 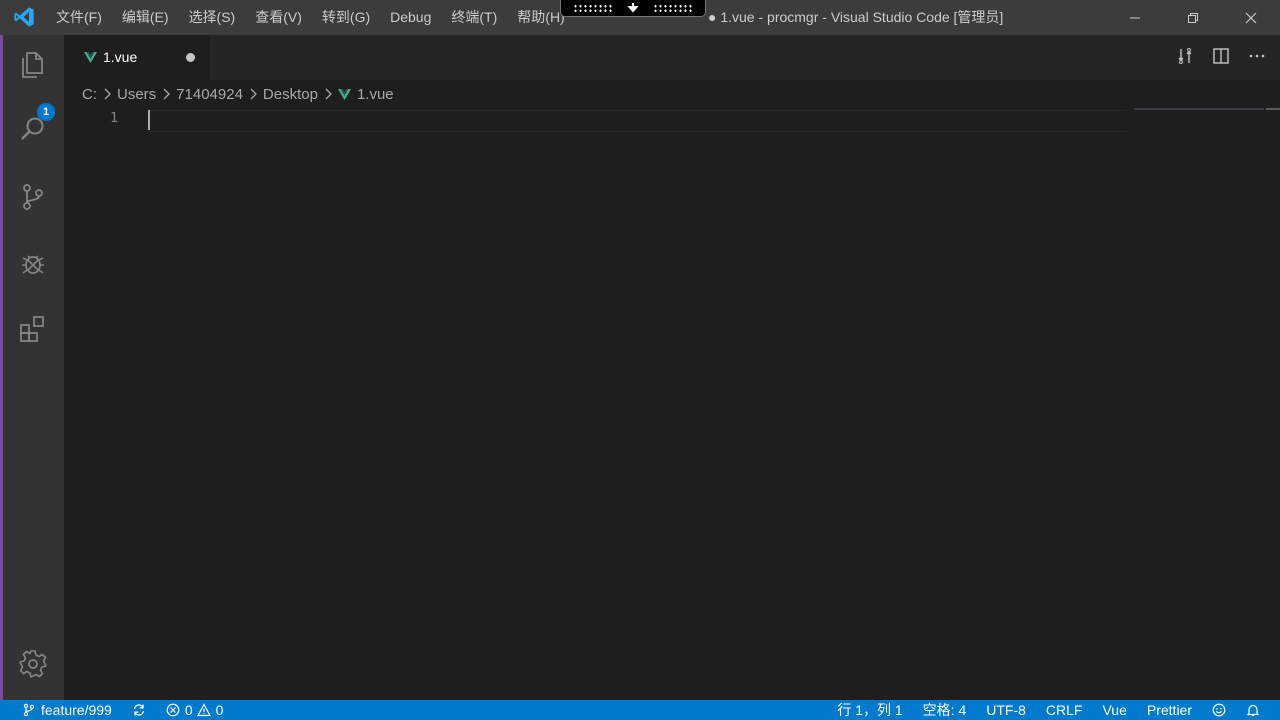 I want to click on activity-bar: 1, so click(x=32, y=367).